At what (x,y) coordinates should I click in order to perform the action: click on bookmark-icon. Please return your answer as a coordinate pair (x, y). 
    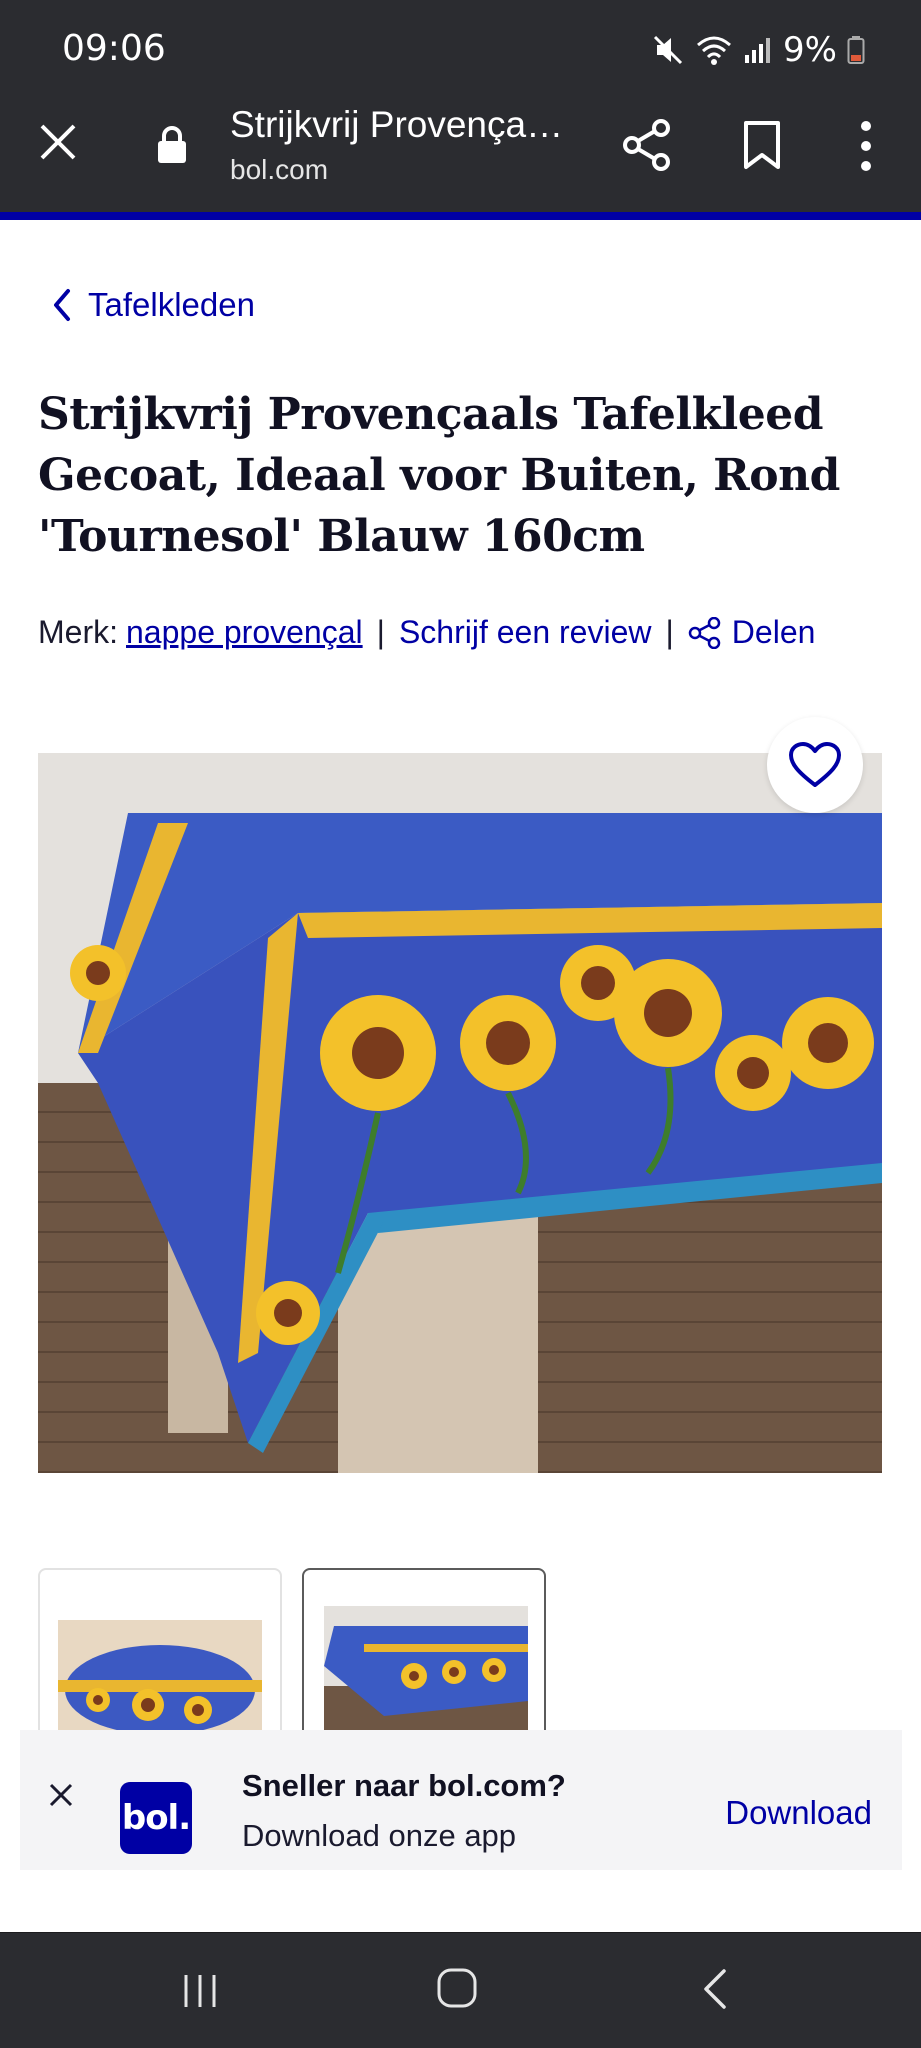
    Looking at the image, I should click on (762, 145).